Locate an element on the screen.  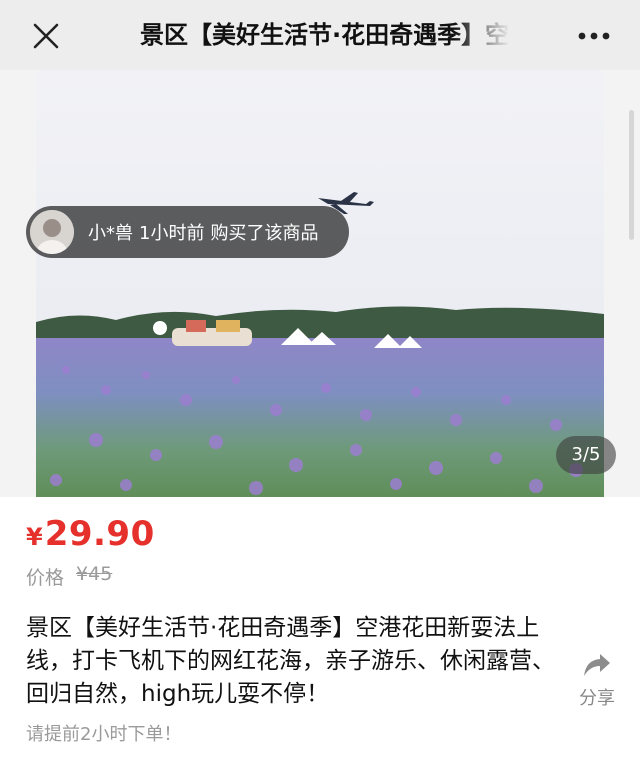
share-label: 分享 is located at coordinates (597, 698).